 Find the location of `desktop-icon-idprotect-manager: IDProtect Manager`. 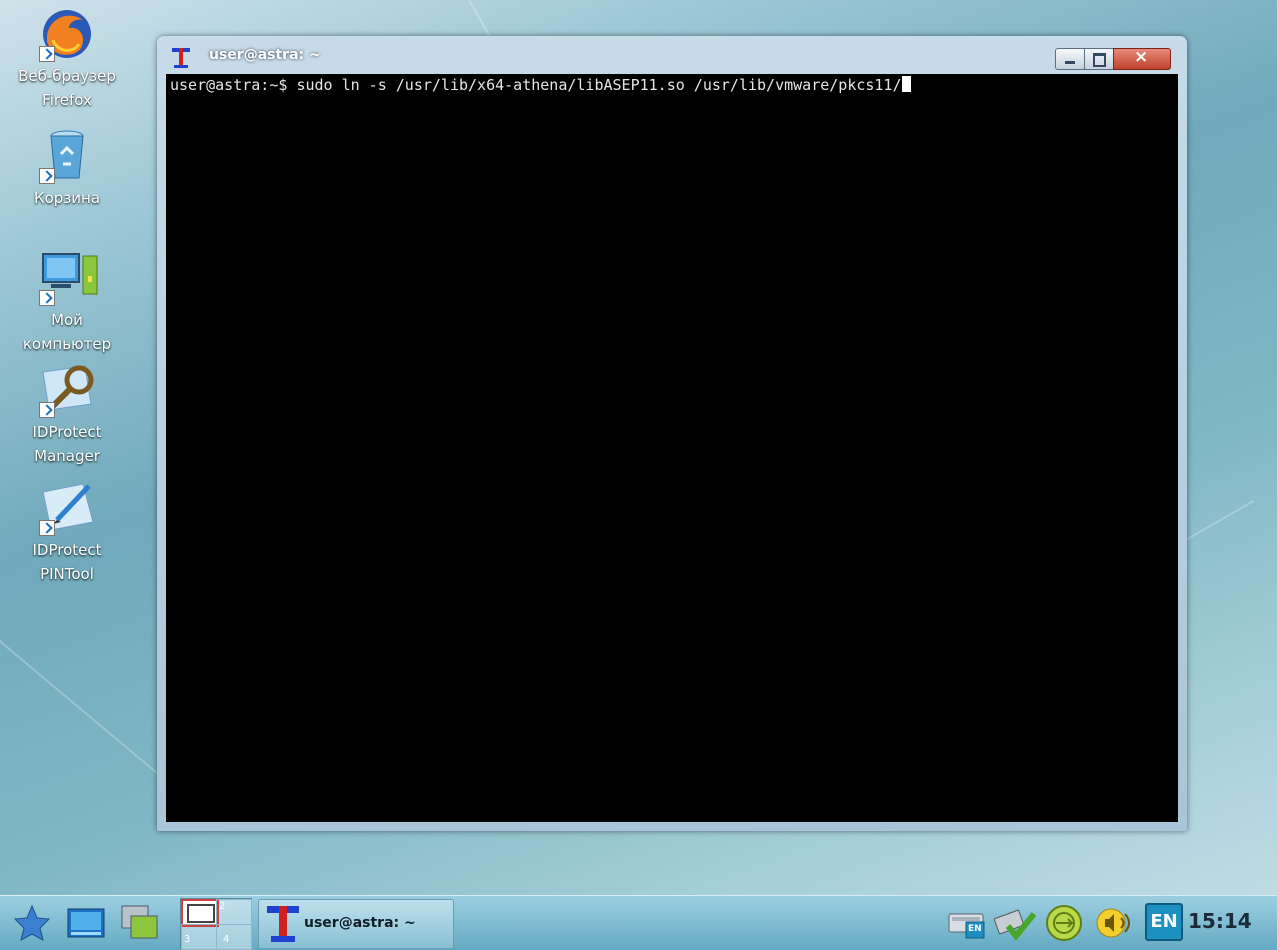

desktop-icon-idprotect-manager: IDProtect Manager is located at coordinates (67, 415).